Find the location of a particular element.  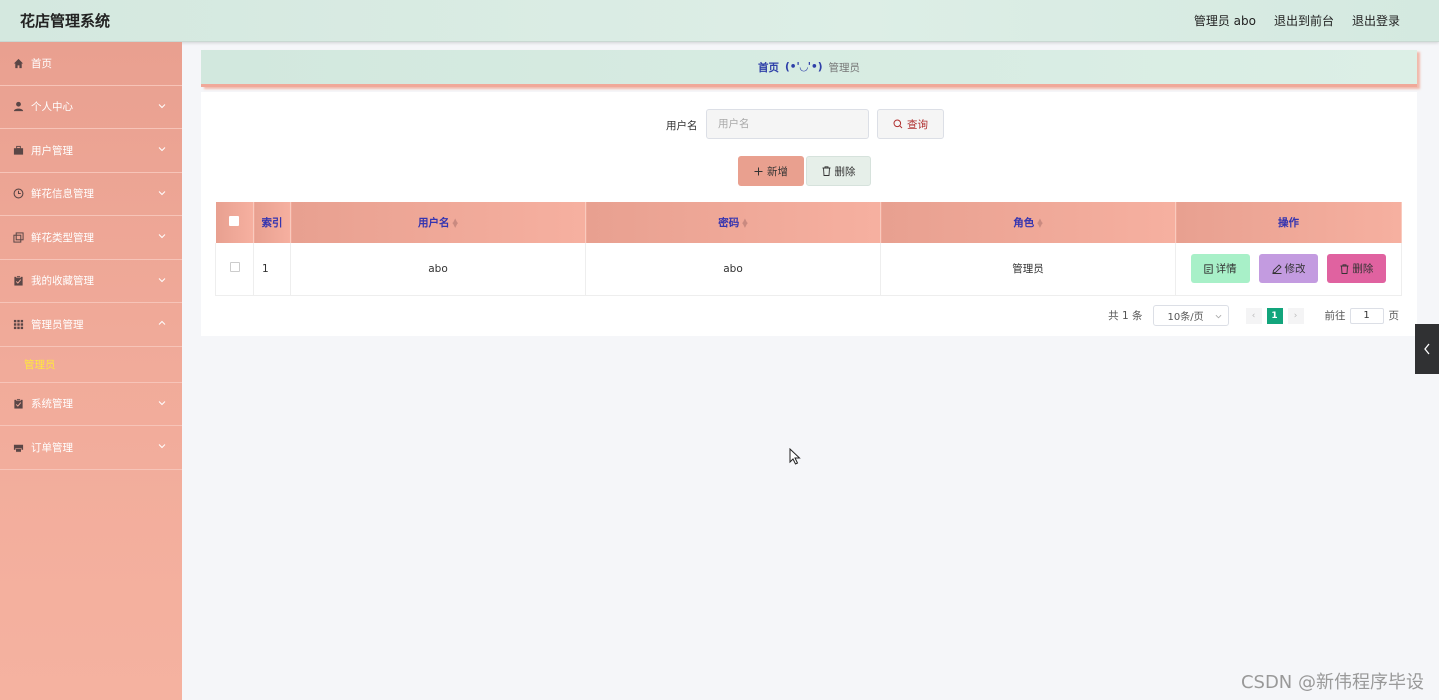

col-username: 用户名 ▲ ▼ is located at coordinates (438, 222).